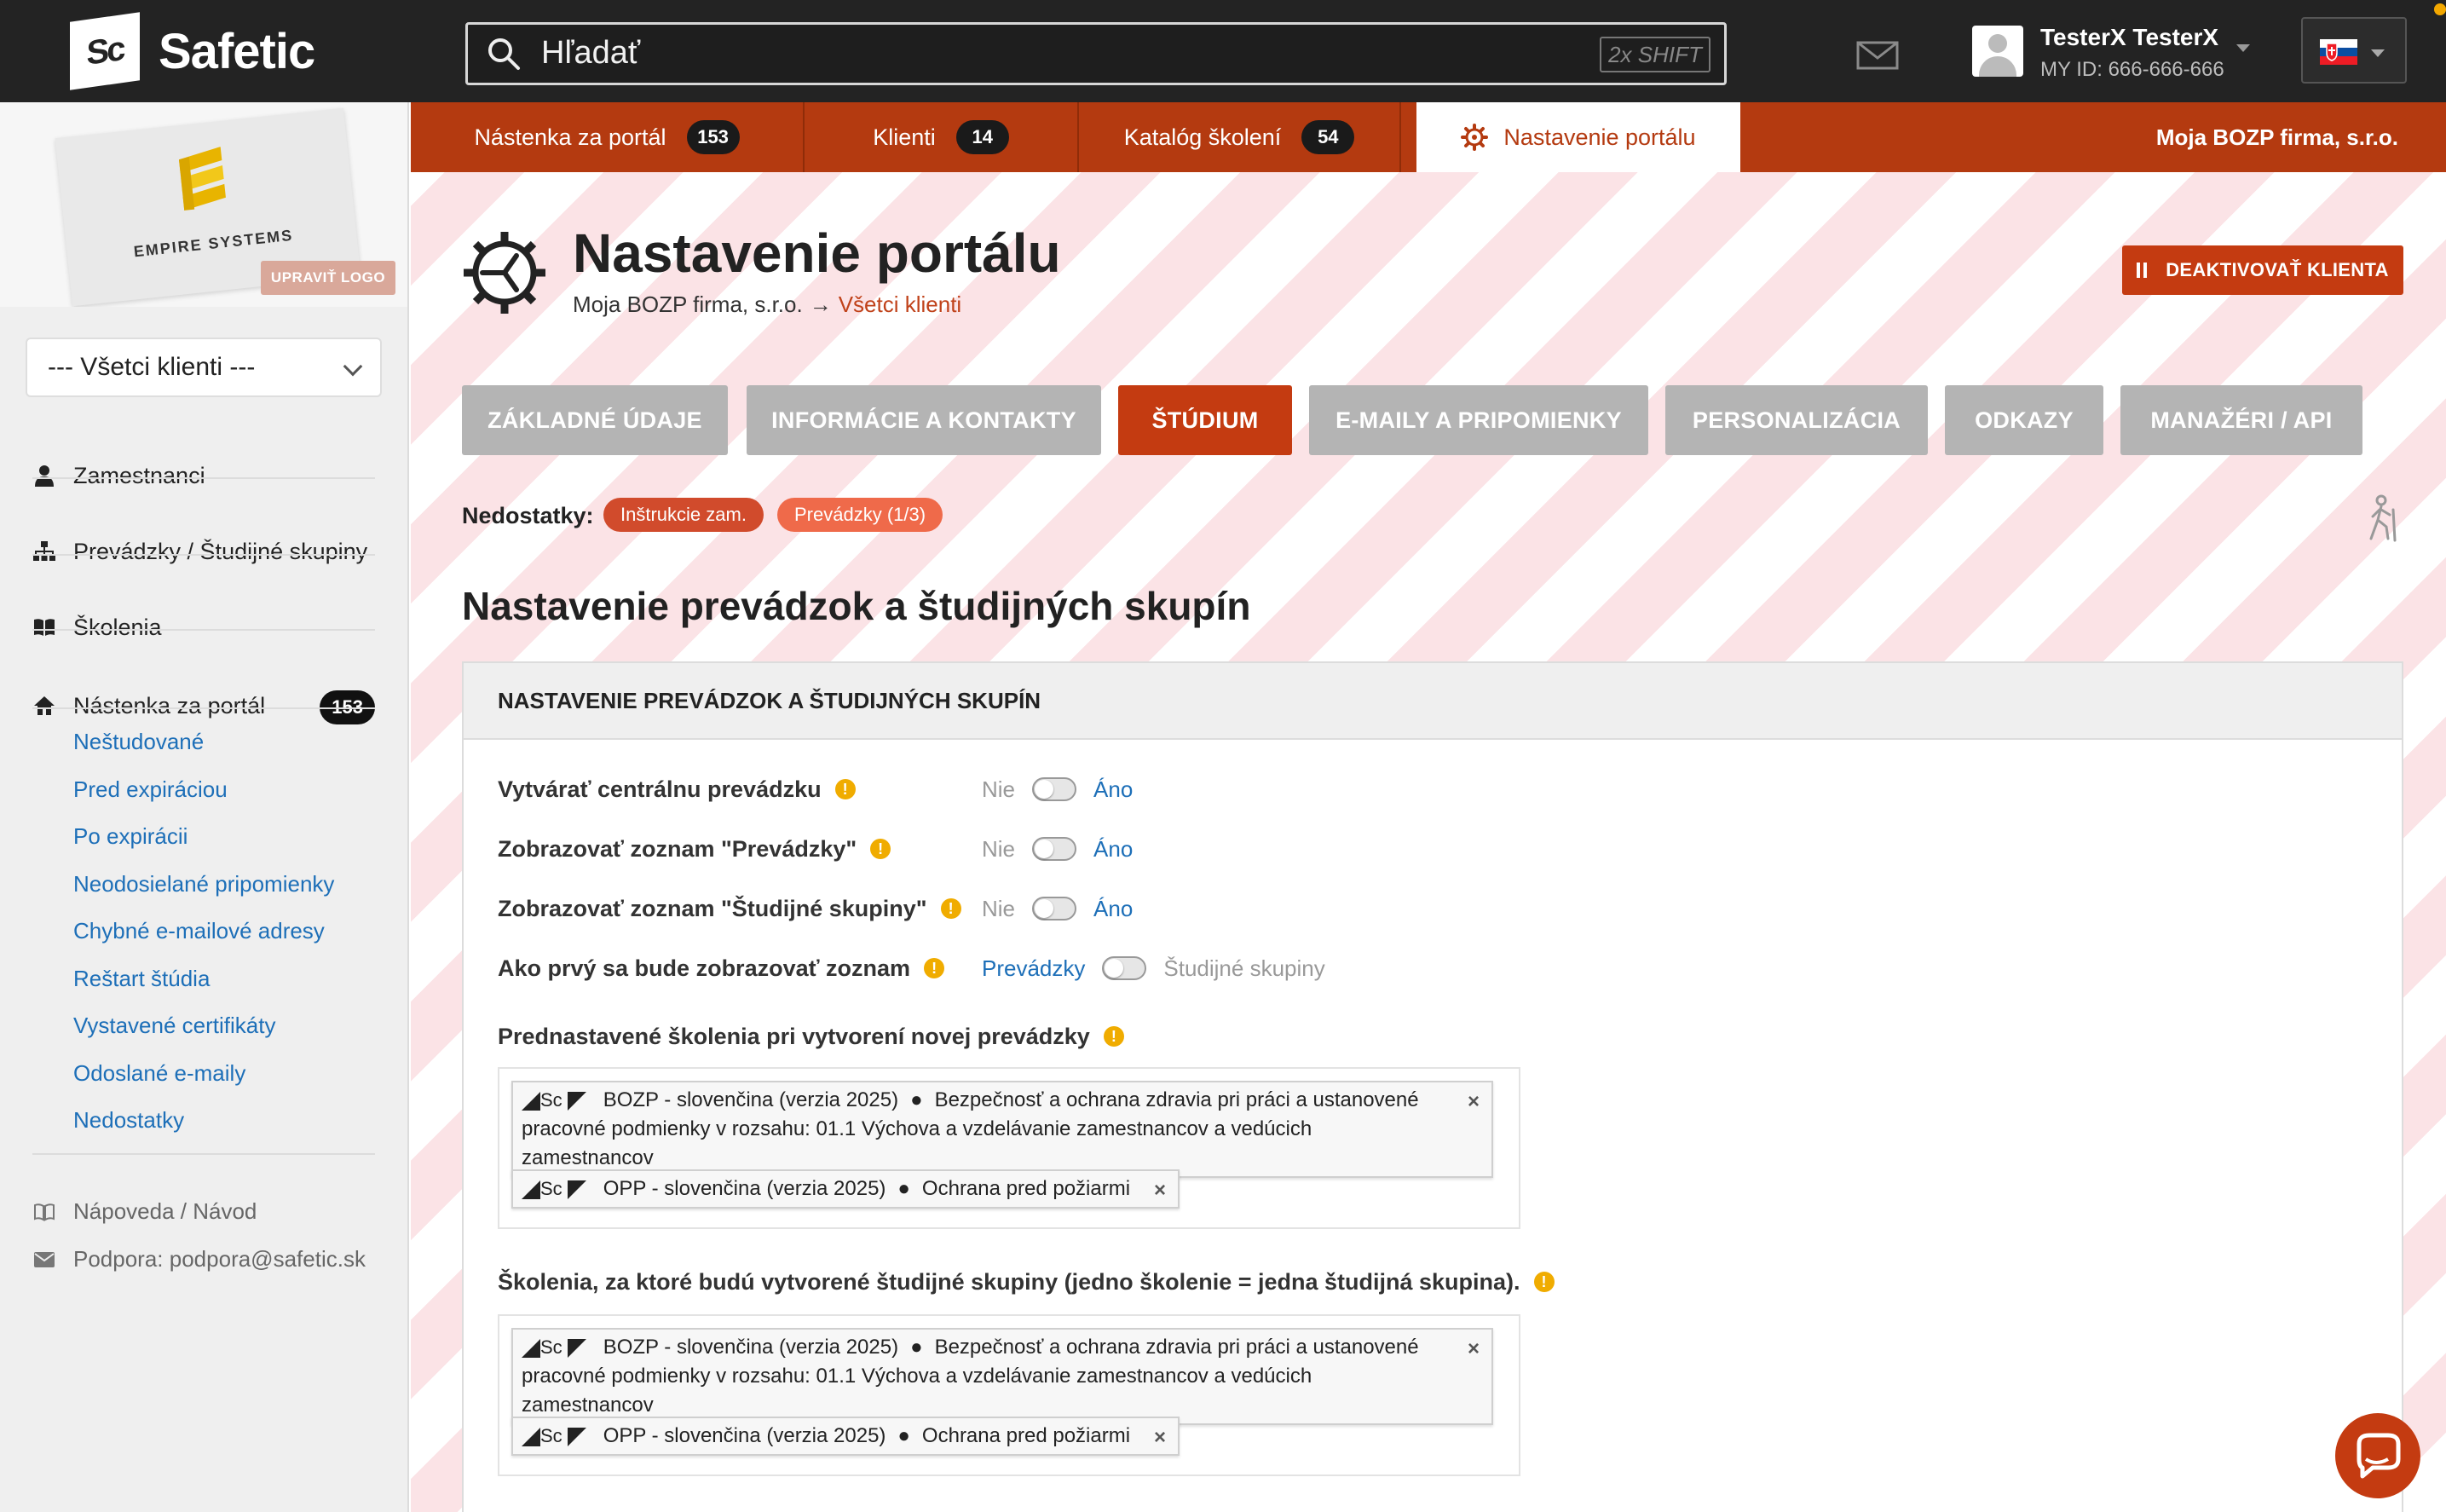 The height and width of the screenshot is (1512, 2446). Describe the element at coordinates (204, 204) in the screenshot. I see `client-logo-area: EMPIRE SYSTEMS UPRAVIŤ LOGO` at that location.